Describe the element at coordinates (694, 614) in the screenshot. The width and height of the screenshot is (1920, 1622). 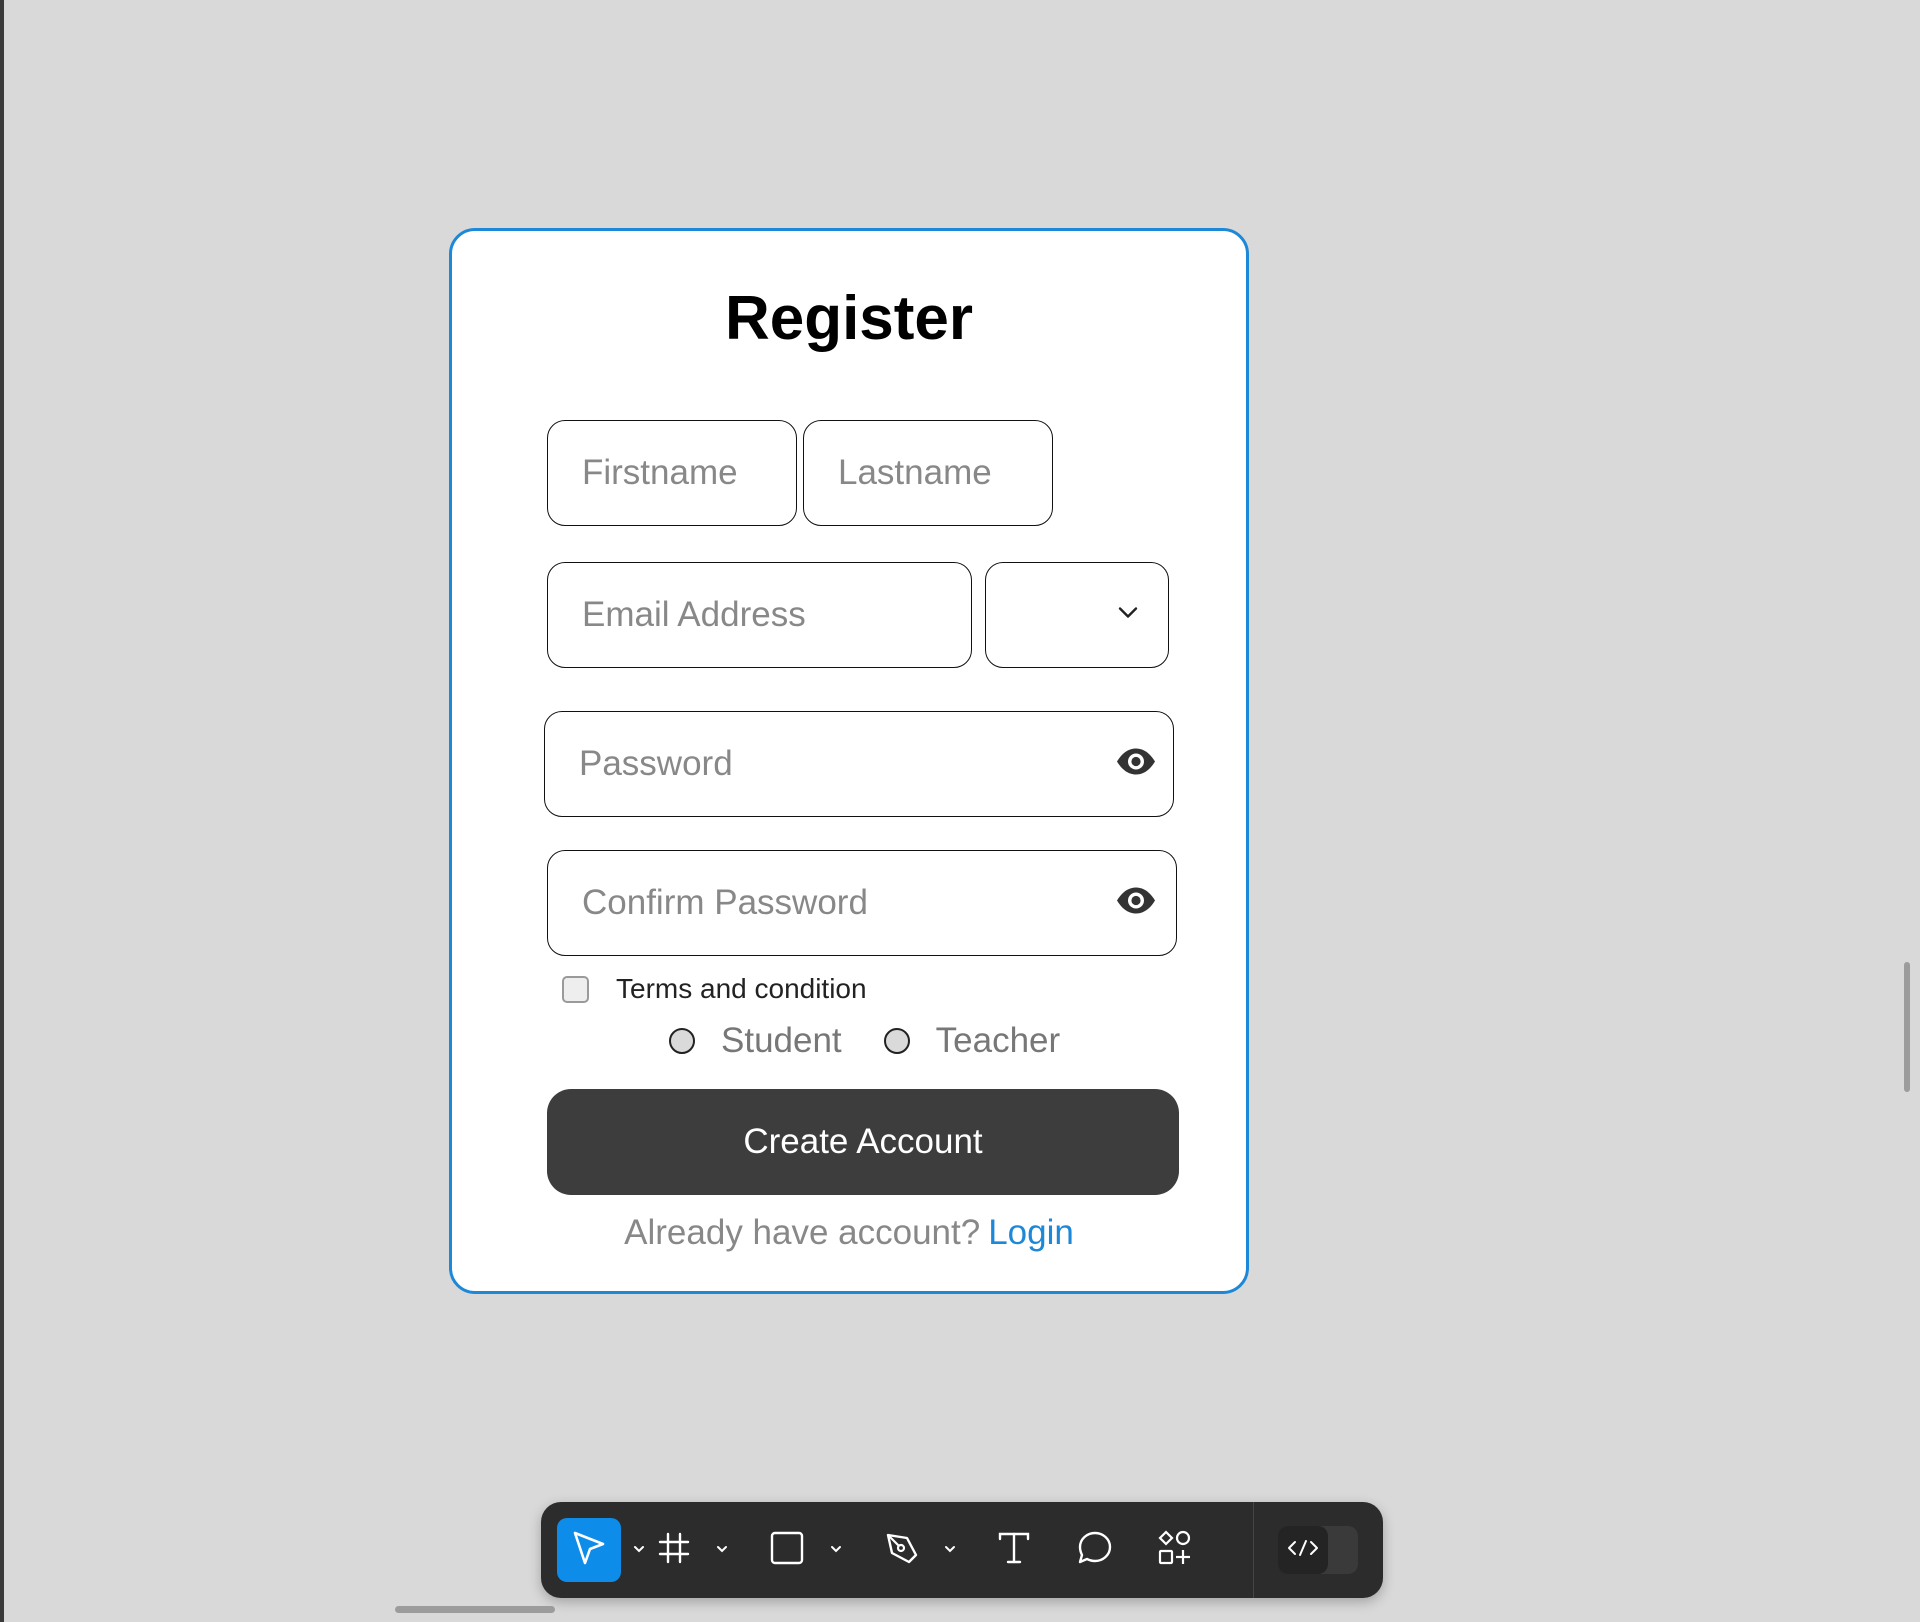
I see `email-placeholder: Email Address` at that location.